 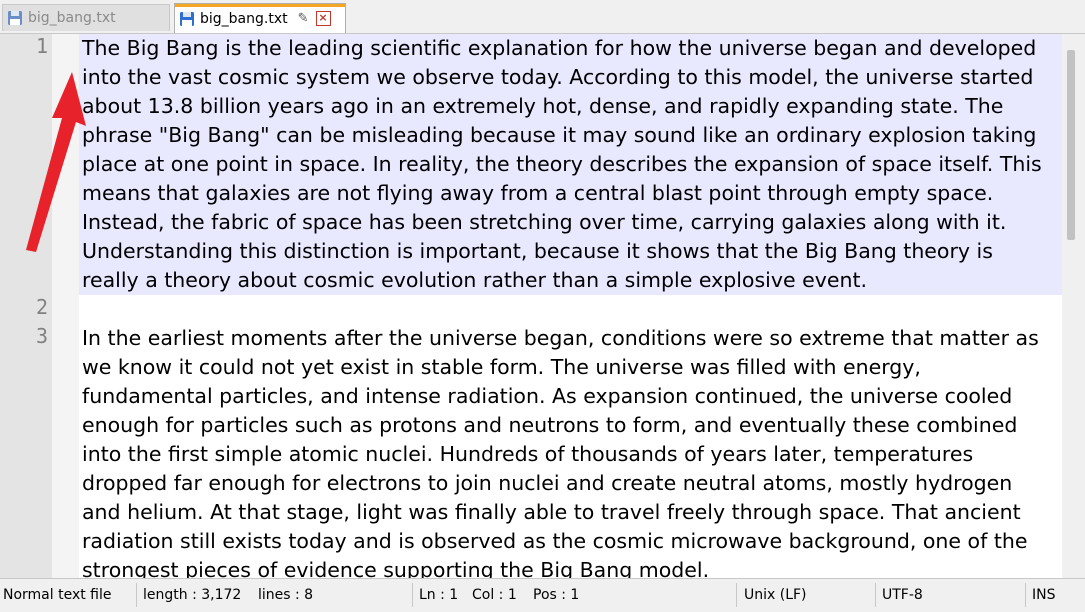 What do you see at coordinates (323, 18) in the screenshot?
I see `close-tab-icon: ×` at bounding box center [323, 18].